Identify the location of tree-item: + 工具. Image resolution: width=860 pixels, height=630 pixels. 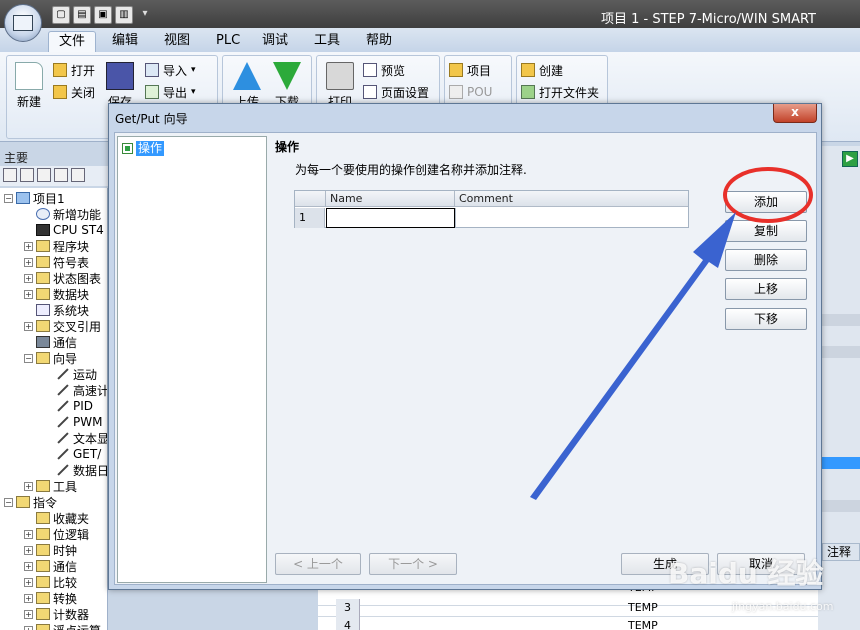
(50, 486).